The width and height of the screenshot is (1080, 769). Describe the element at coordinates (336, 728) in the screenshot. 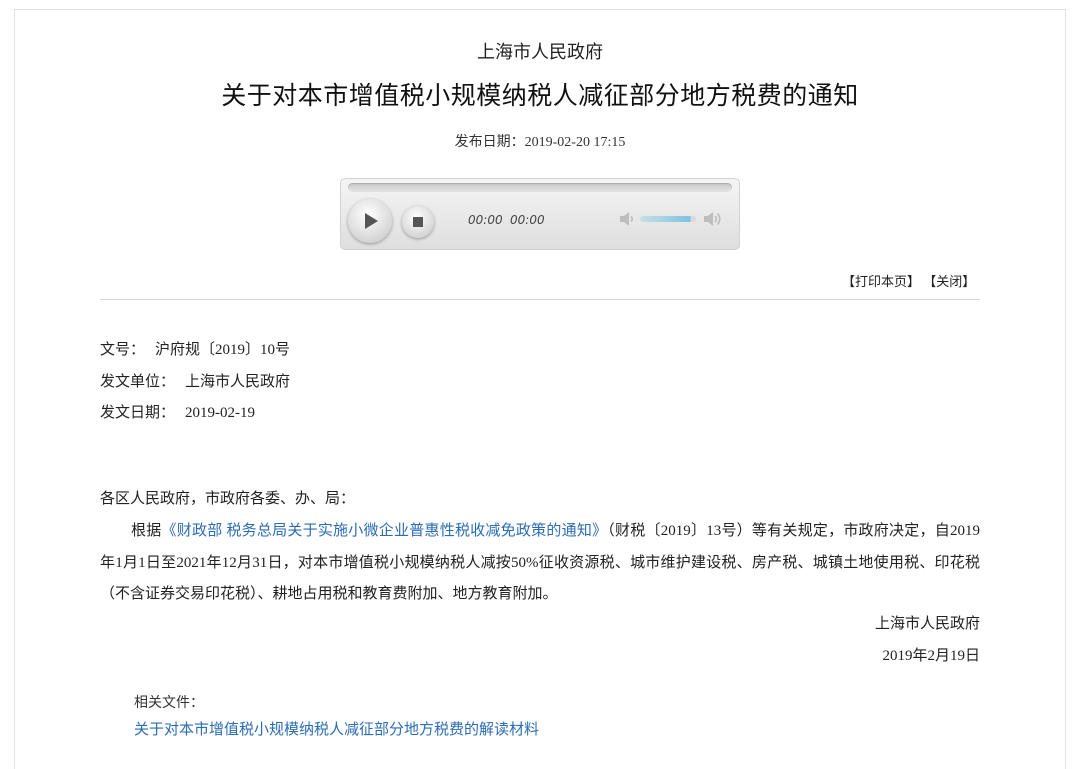

I see `related-file-link: 关于对本市增值税小规模纳税人减征部分地方税费的解读材料` at that location.